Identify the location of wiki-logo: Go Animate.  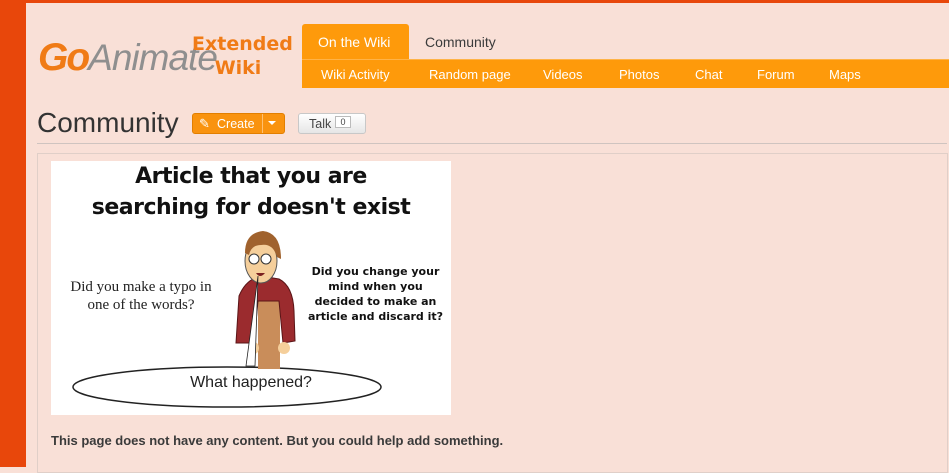
(128, 56).